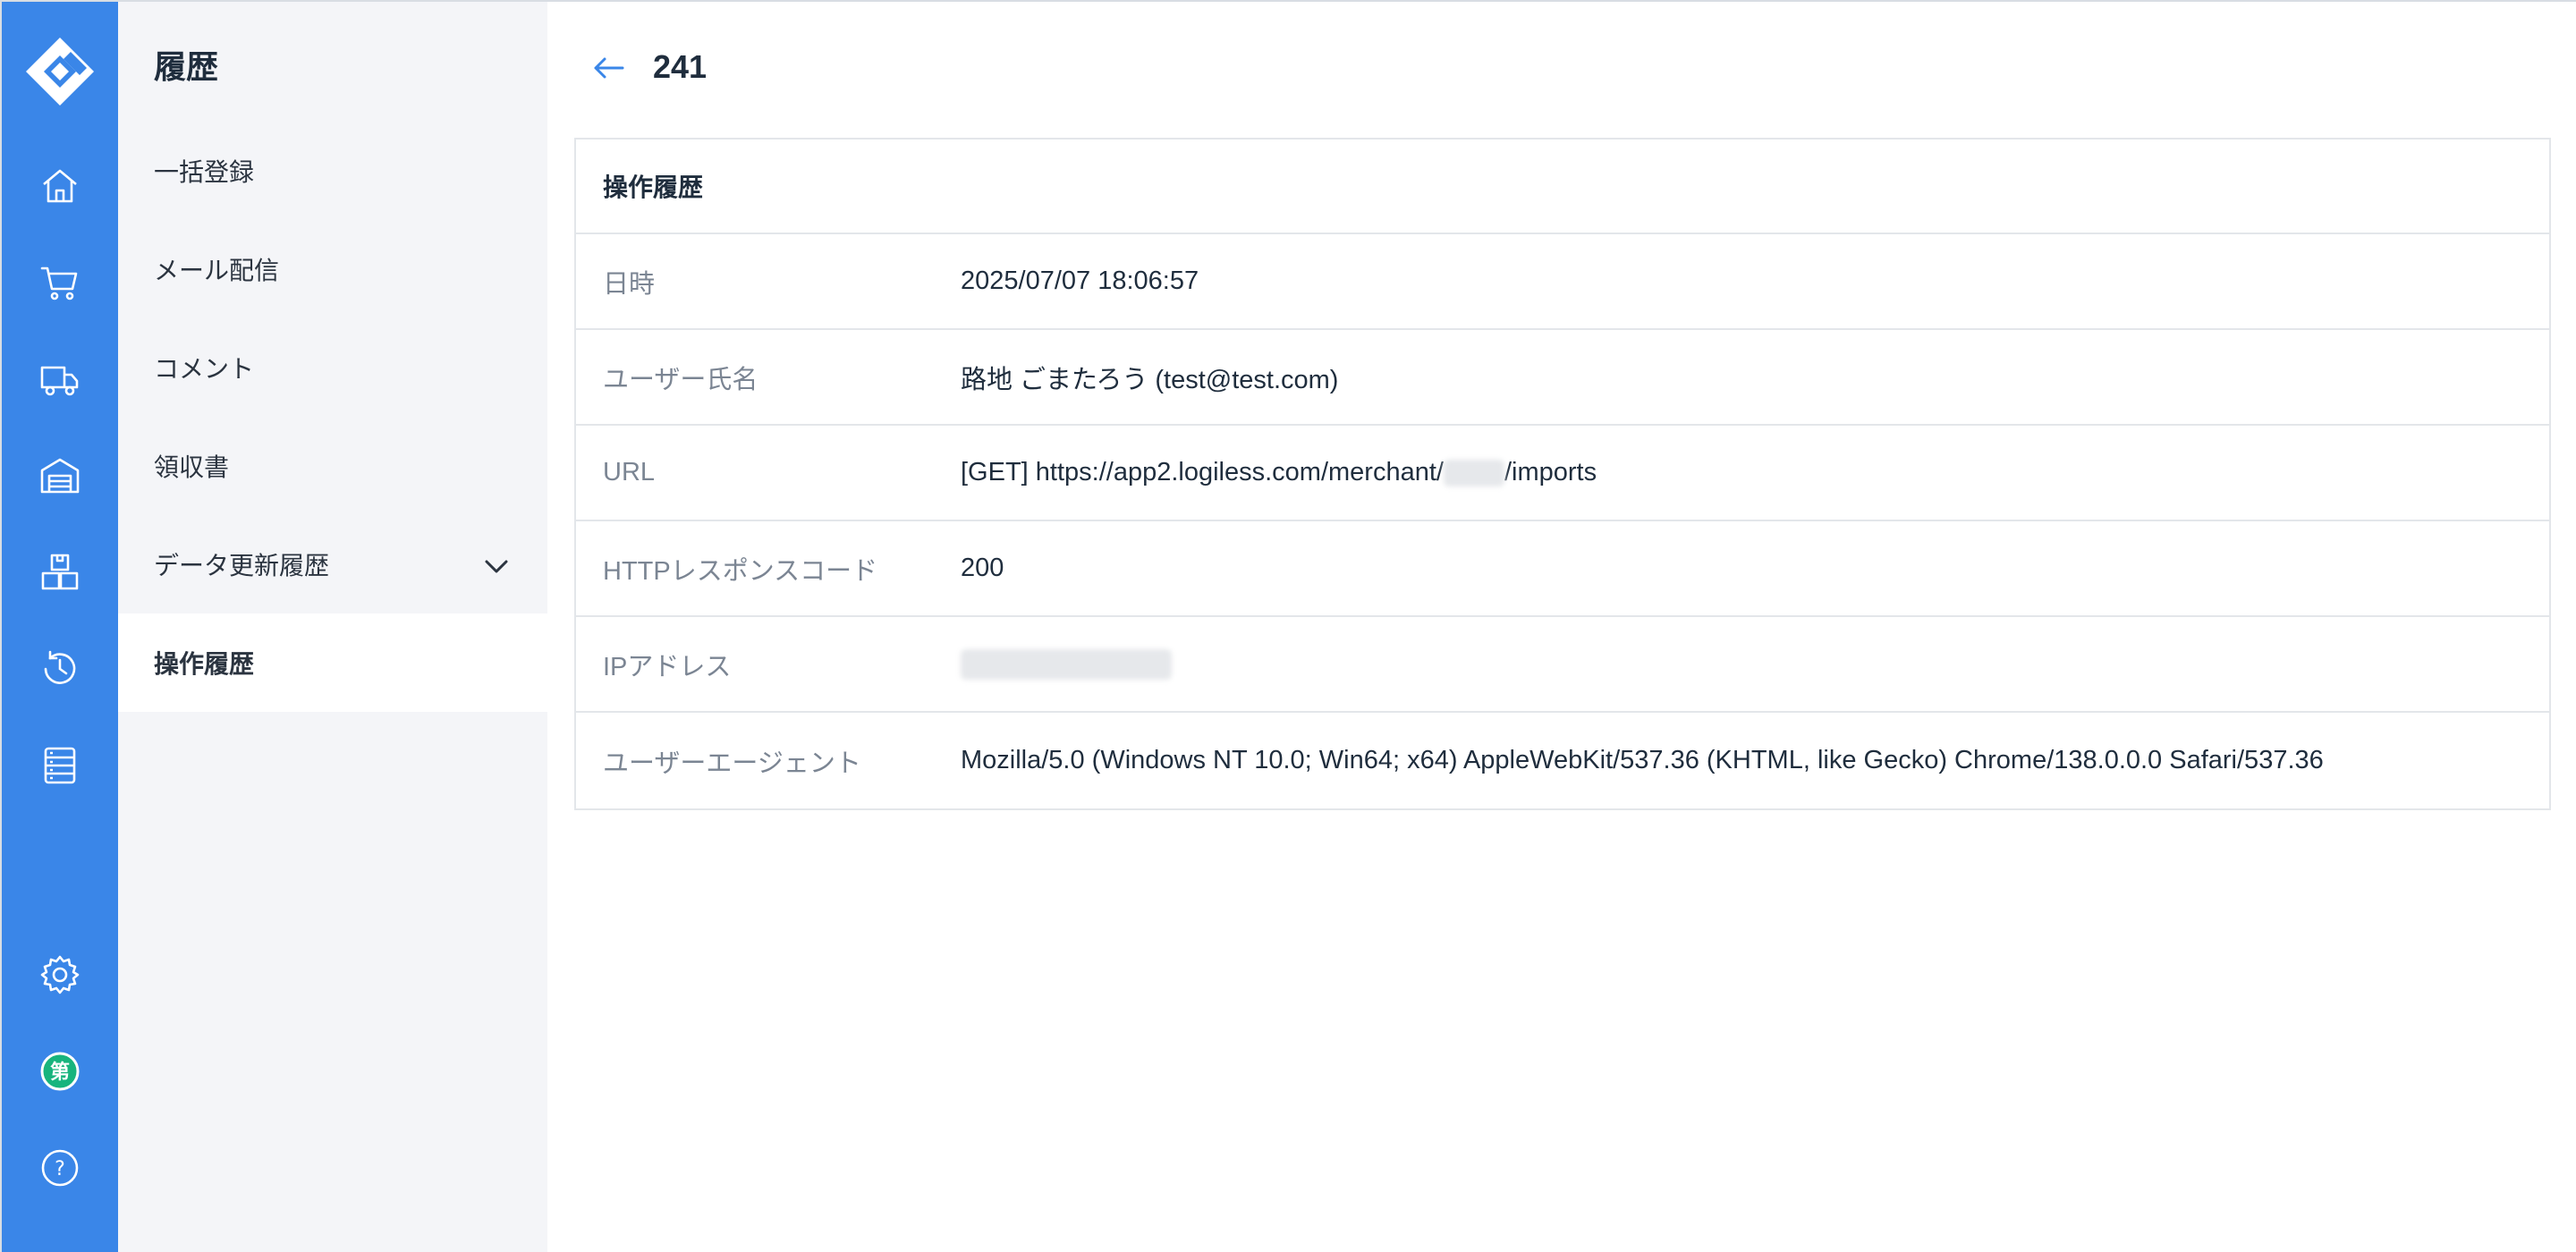 The width and height of the screenshot is (2576, 1252). What do you see at coordinates (332, 269) in the screenshot?
I see `subnav-item-mail-delivery: メール配信` at bounding box center [332, 269].